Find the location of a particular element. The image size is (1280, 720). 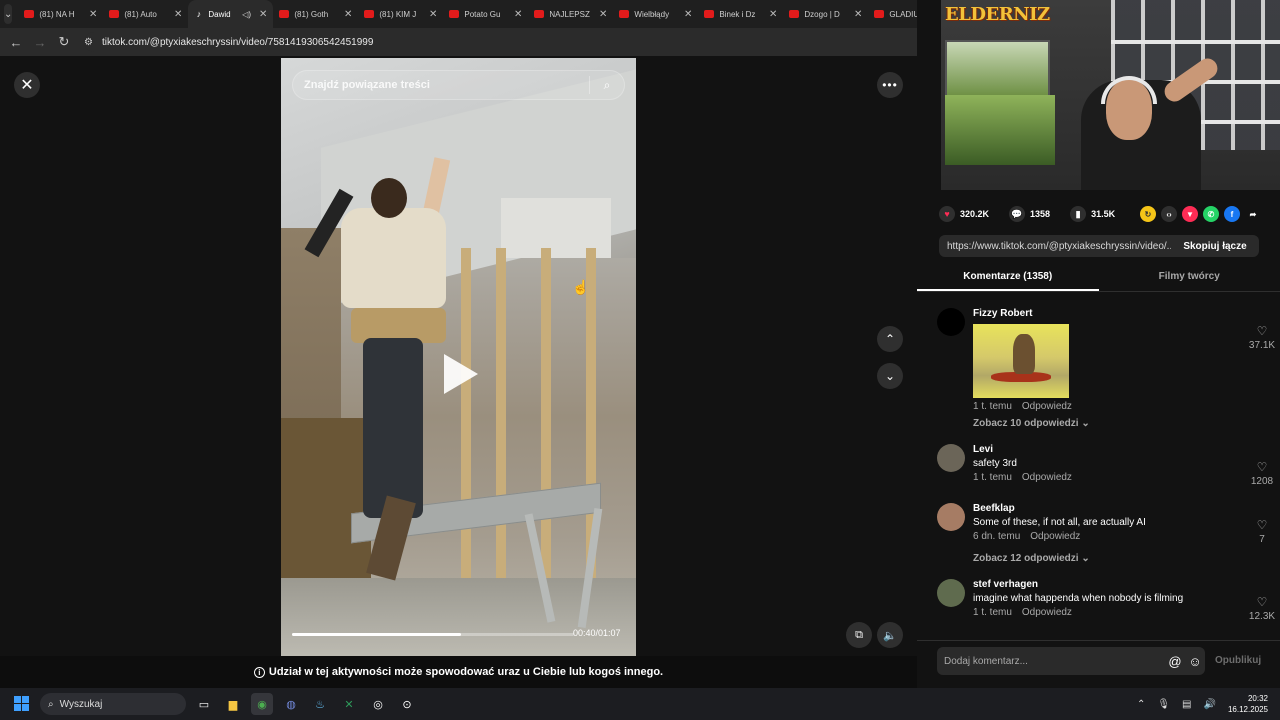

like-count: 320.2K is located at coordinates (975, 214).